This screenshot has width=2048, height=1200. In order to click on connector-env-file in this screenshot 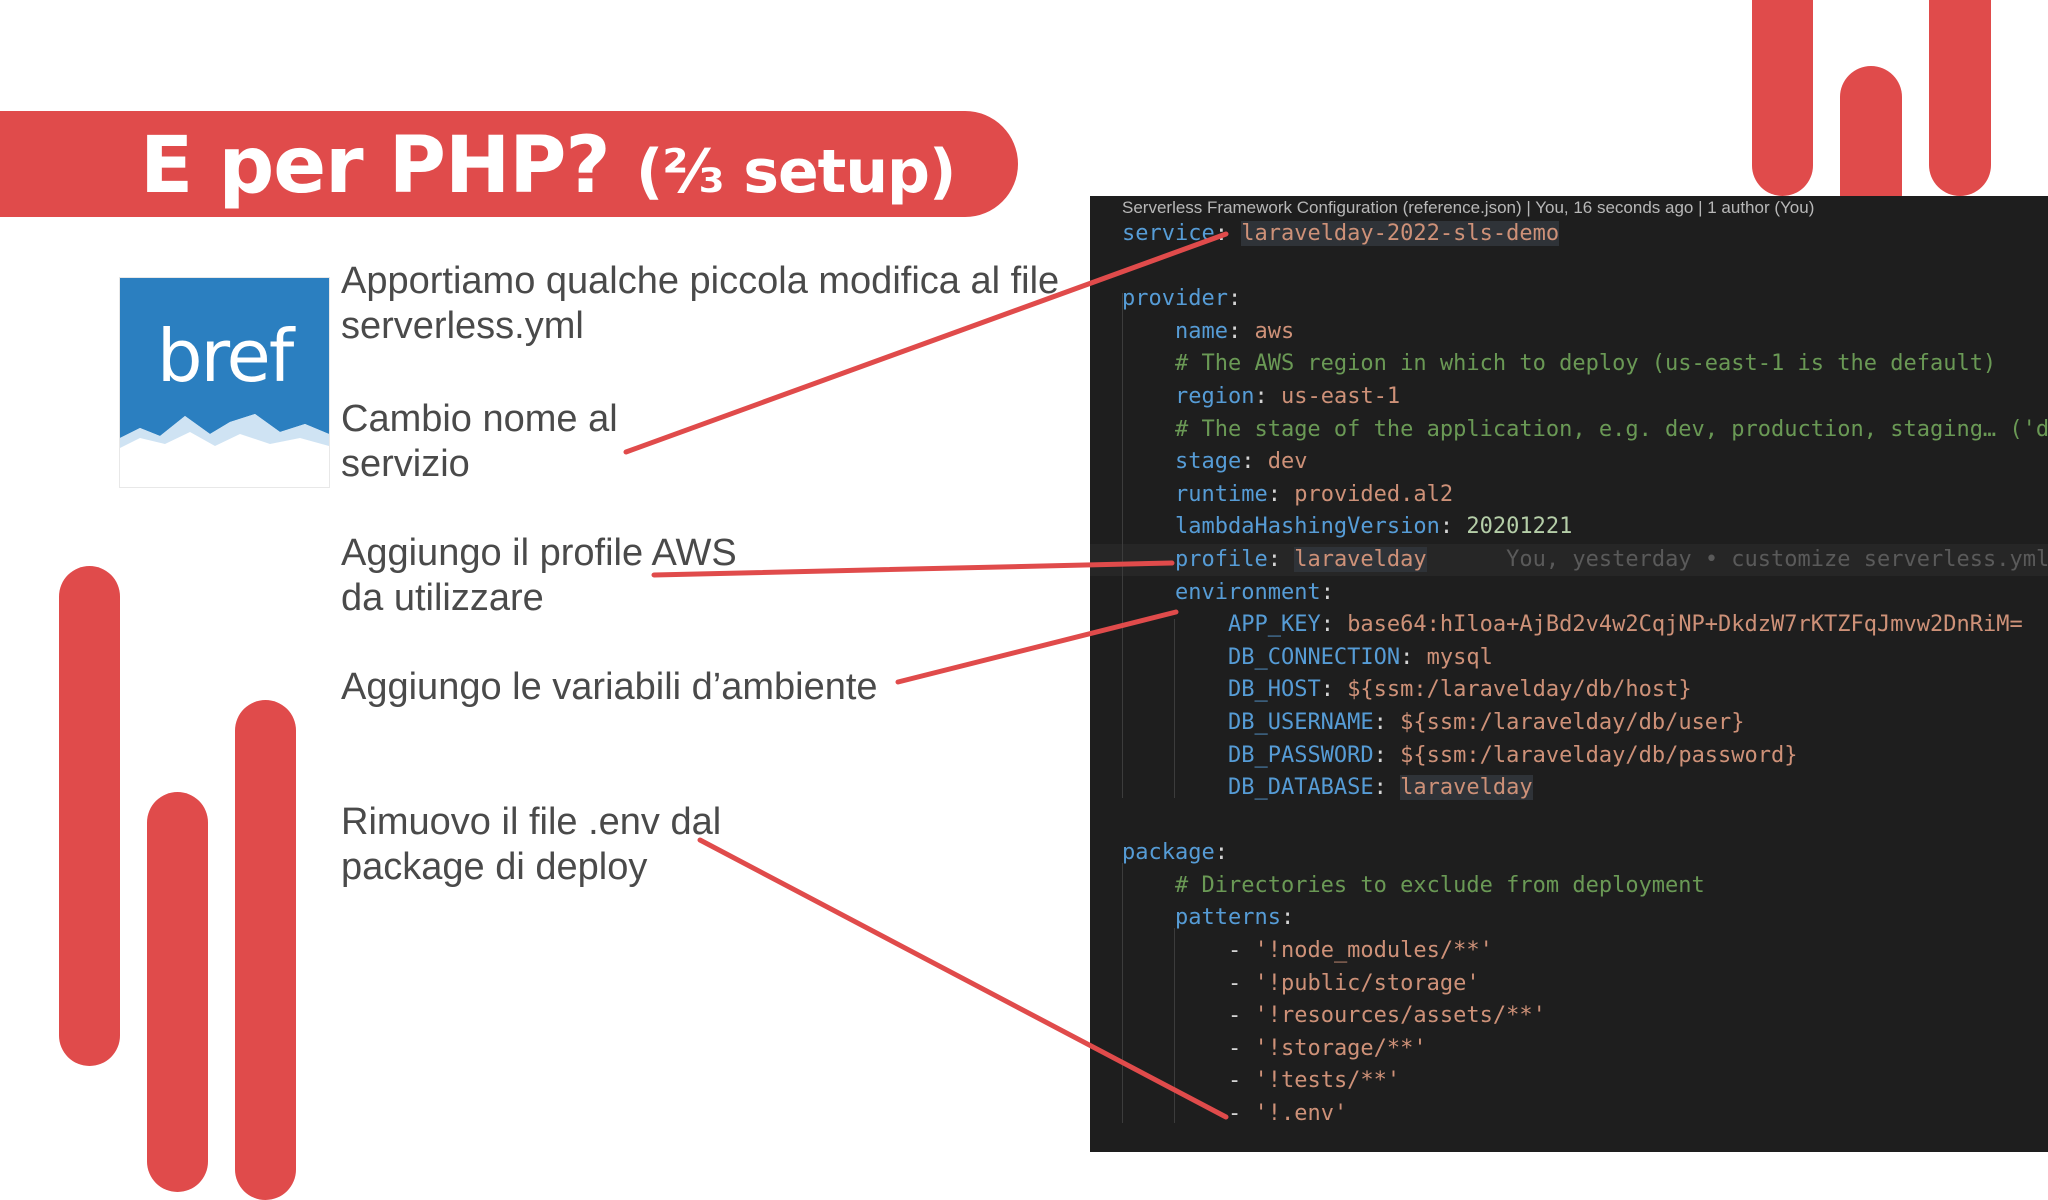, I will do `click(963, 978)`.